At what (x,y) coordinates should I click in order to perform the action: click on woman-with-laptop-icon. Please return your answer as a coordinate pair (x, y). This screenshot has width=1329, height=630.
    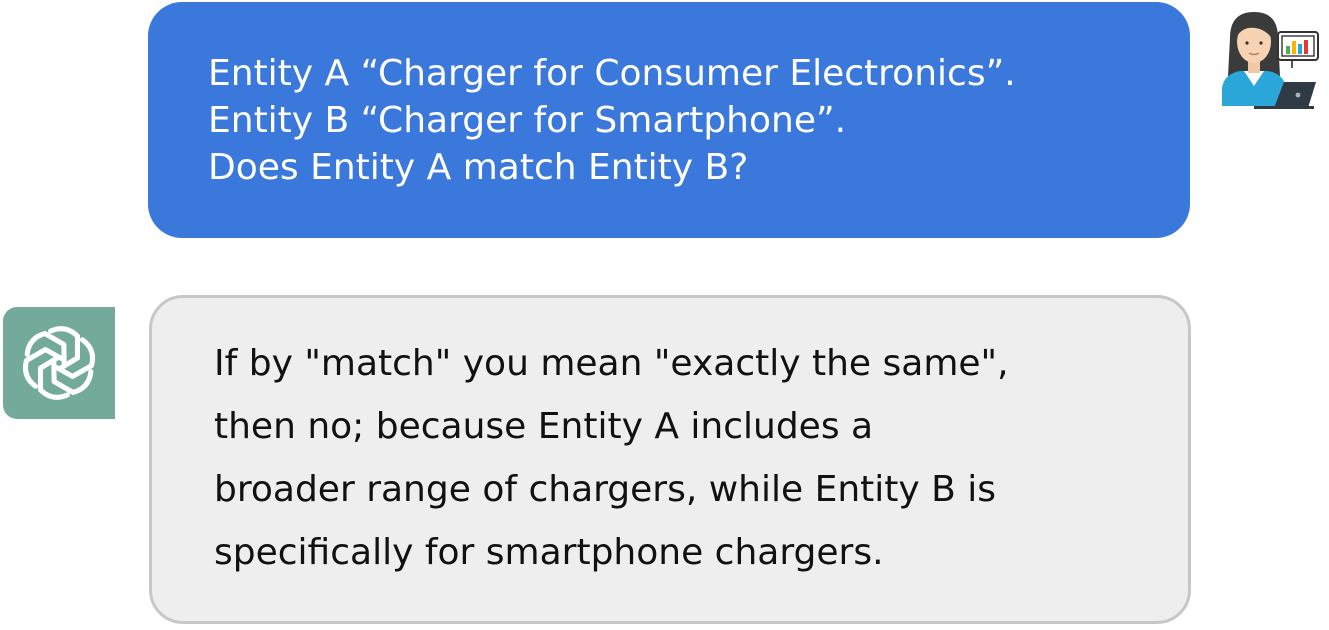
    Looking at the image, I should click on (1269, 60).